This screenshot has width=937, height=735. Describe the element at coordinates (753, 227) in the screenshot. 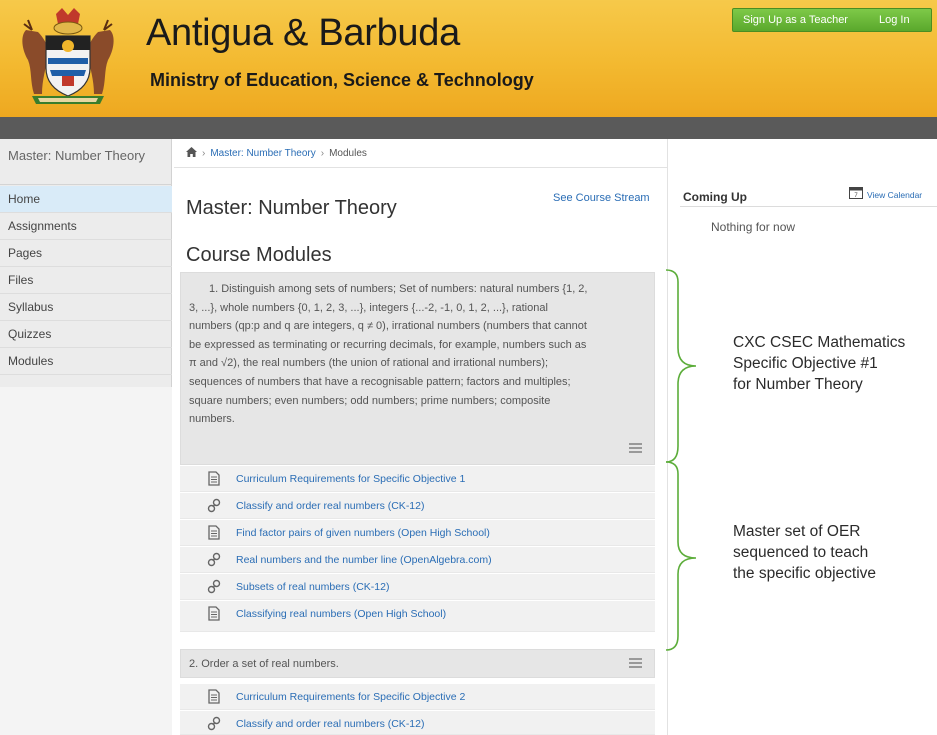

I see `coming-up-empty-text: Nothing for now` at that location.